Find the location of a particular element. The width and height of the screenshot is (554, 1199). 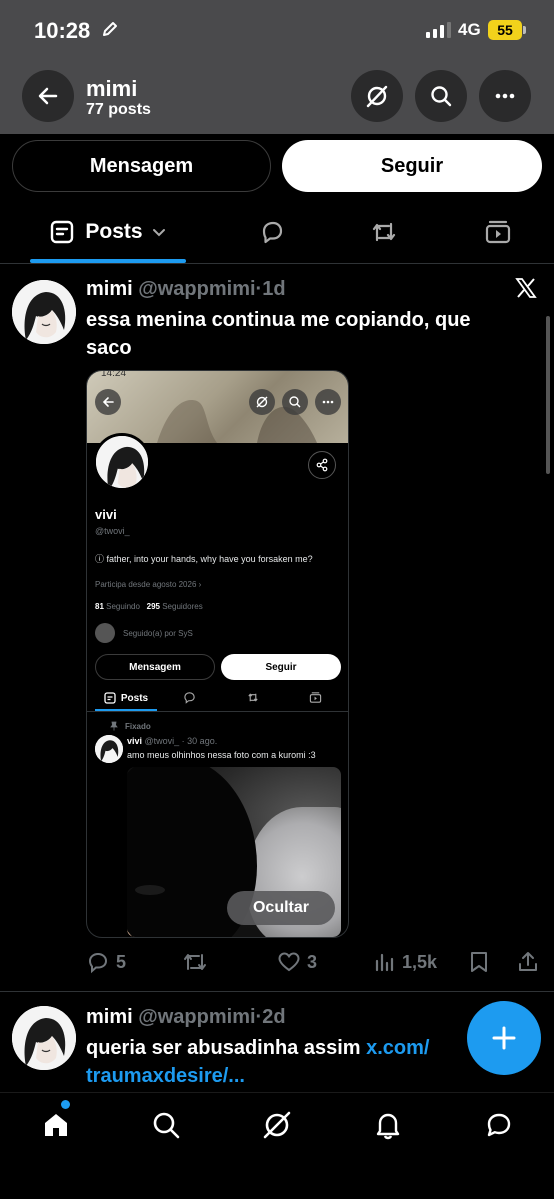

follow-button: Seguir is located at coordinates (412, 166).